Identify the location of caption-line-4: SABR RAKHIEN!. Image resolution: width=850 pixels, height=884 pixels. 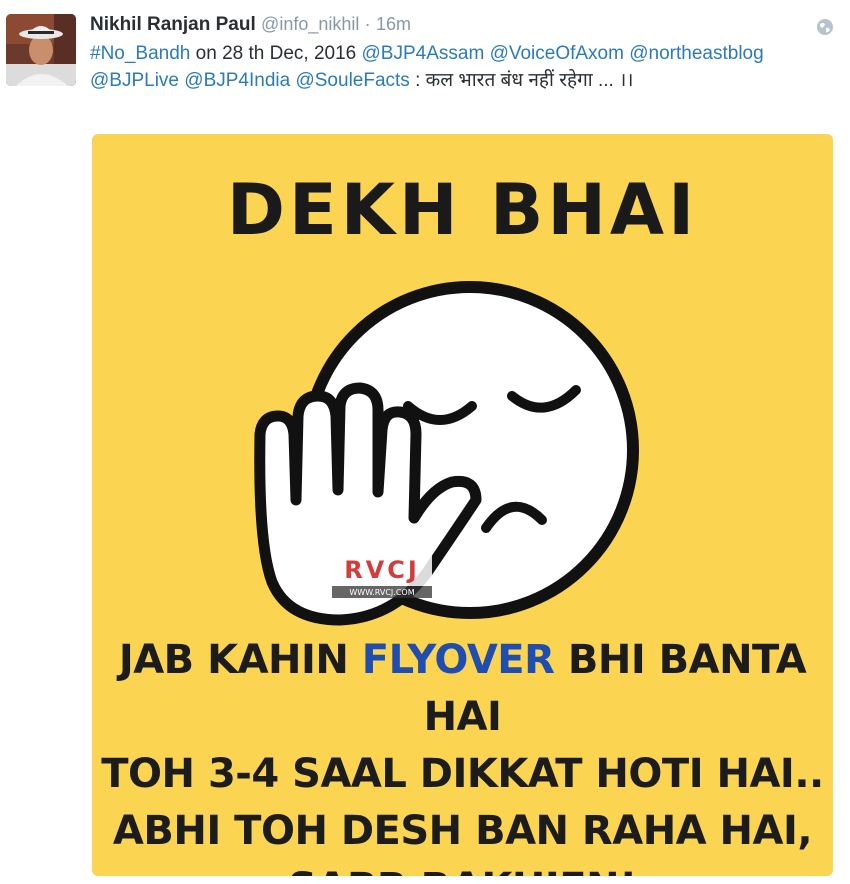
(462, 868).